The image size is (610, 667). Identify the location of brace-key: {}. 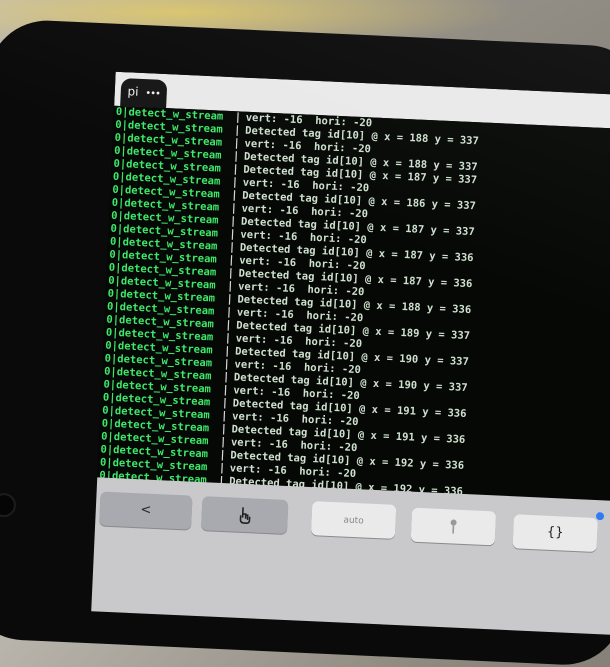
(555, 533).